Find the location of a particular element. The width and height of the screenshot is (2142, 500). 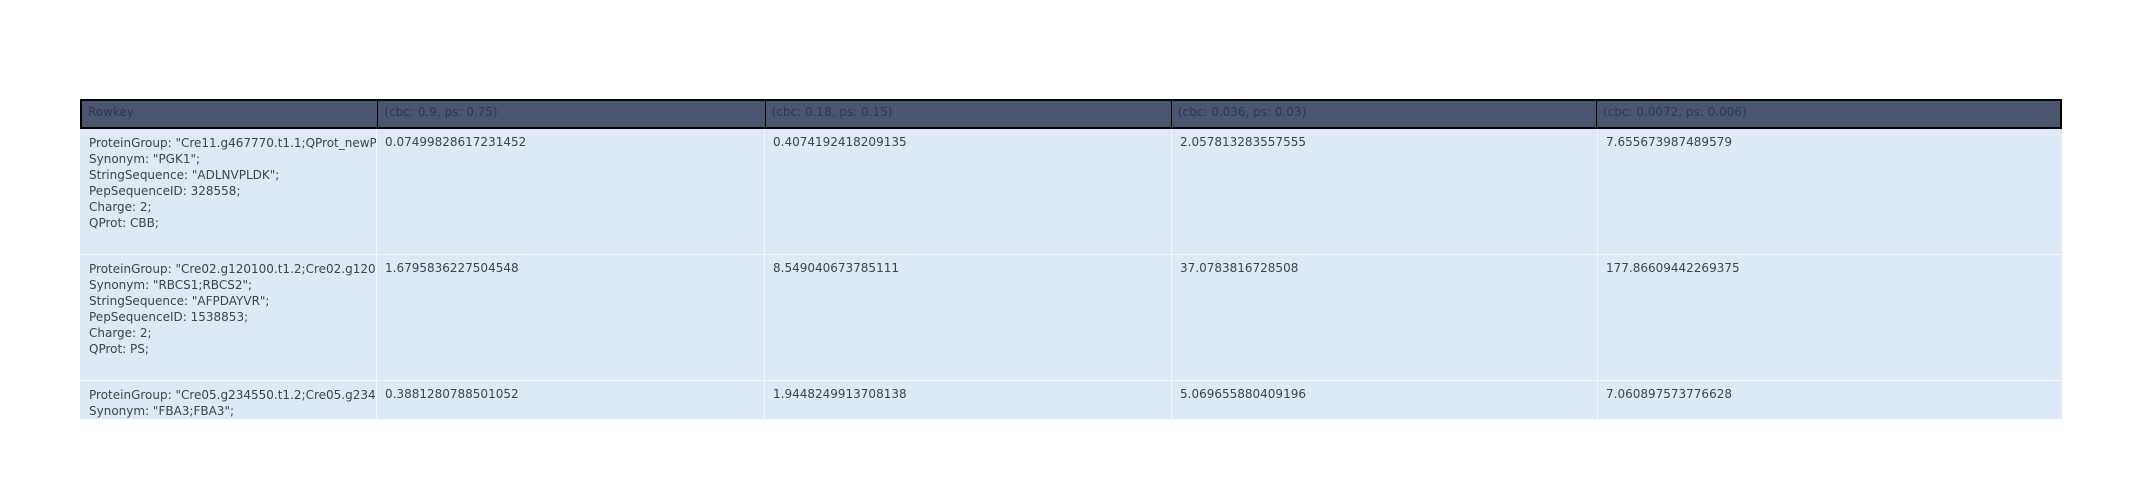

header-cell-rowkey: Rowkey is located at coordinates (230, 114).